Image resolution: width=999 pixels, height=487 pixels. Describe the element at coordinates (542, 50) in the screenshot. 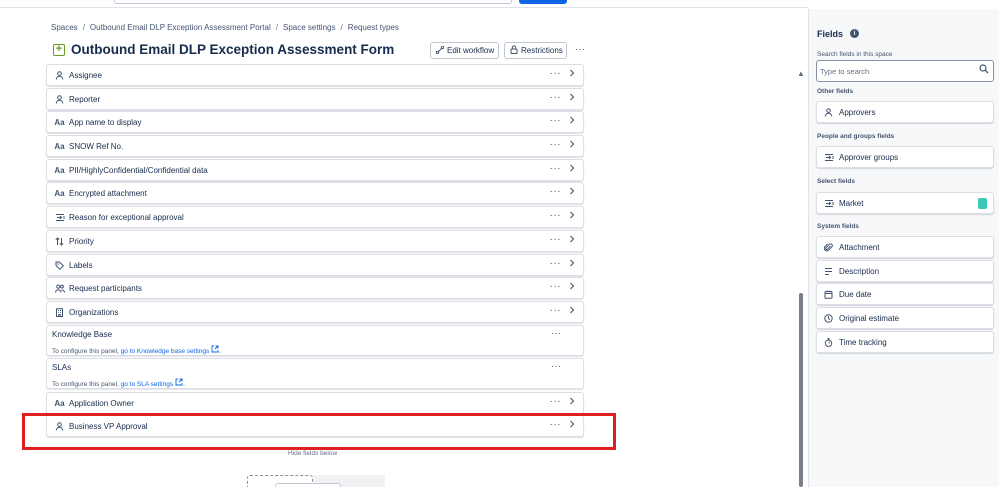

I see `restrictions-label: Restrictions` at that location.